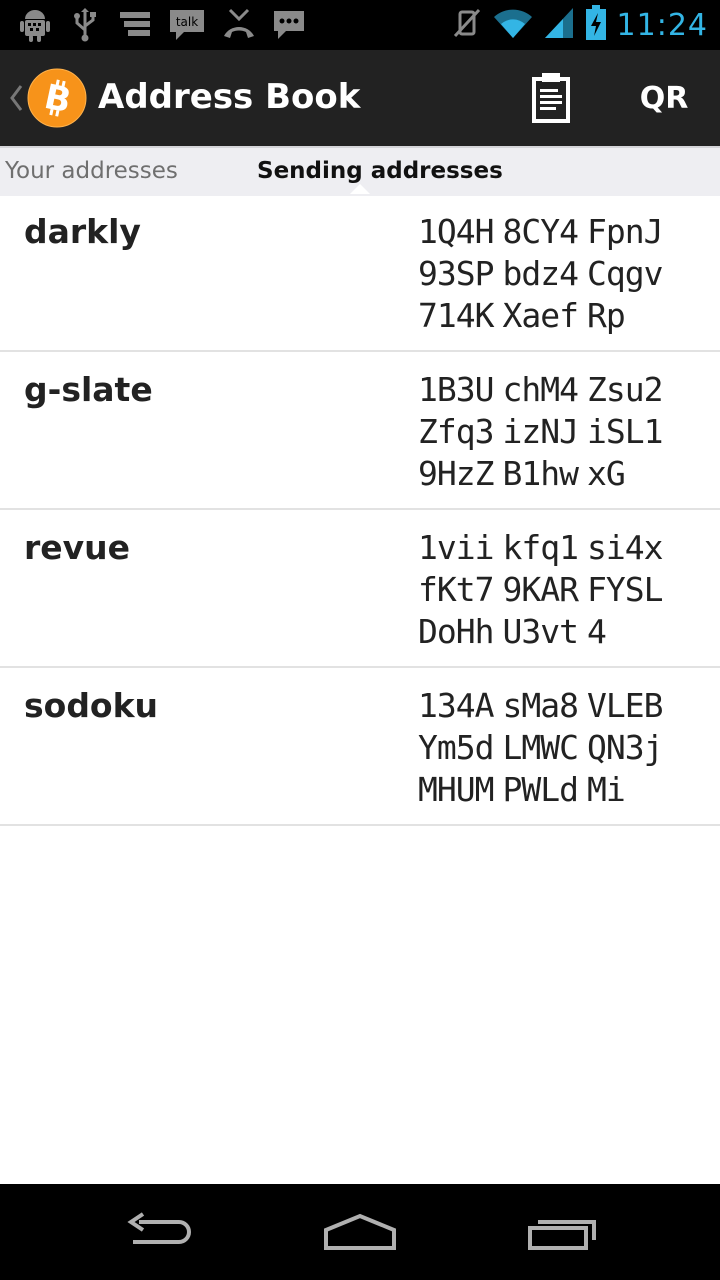 The width and height of the screenshot is (720, 1280). I want to click on android-debug-icon, so click(35, 25).